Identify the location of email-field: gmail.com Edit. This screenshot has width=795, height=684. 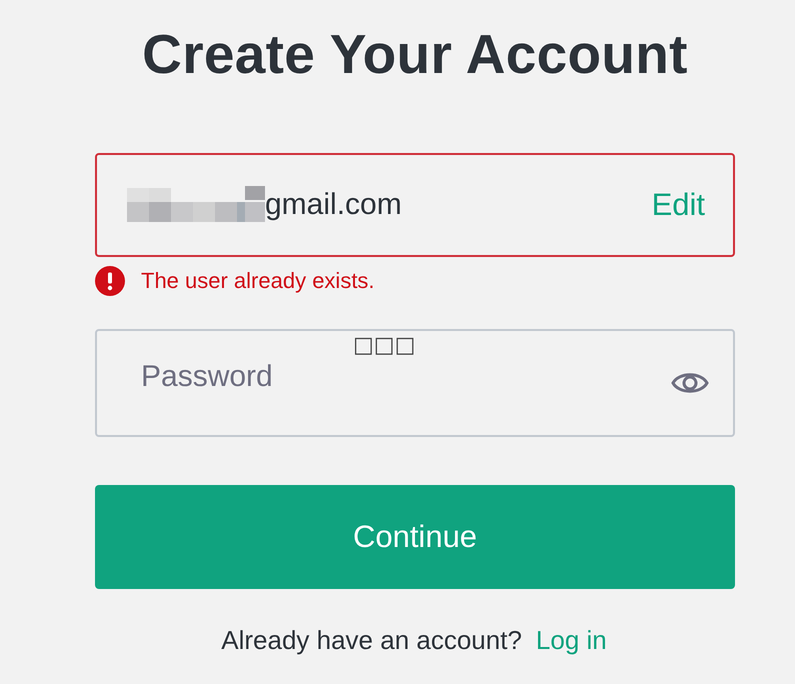
(415, 205).